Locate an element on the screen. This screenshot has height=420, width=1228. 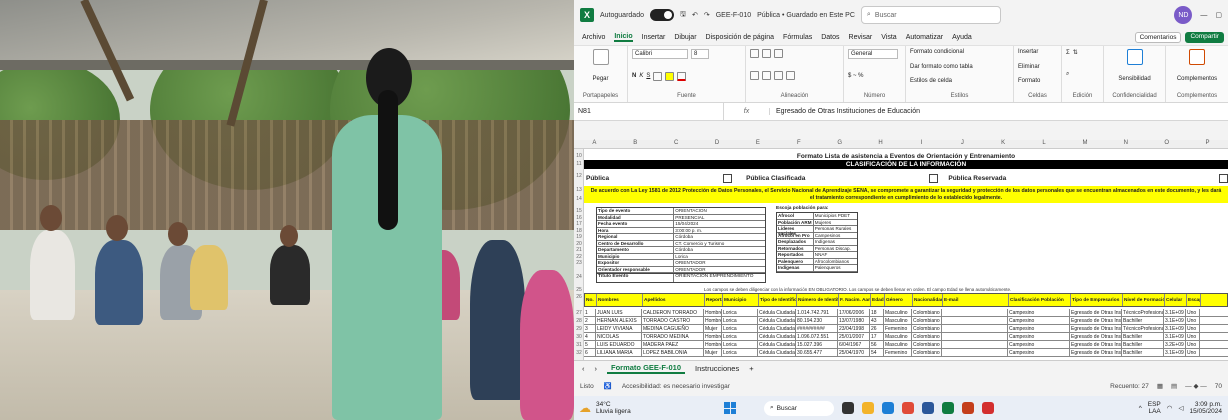
menu-automatizar: Automatizar is located at coordinates (924, 37).